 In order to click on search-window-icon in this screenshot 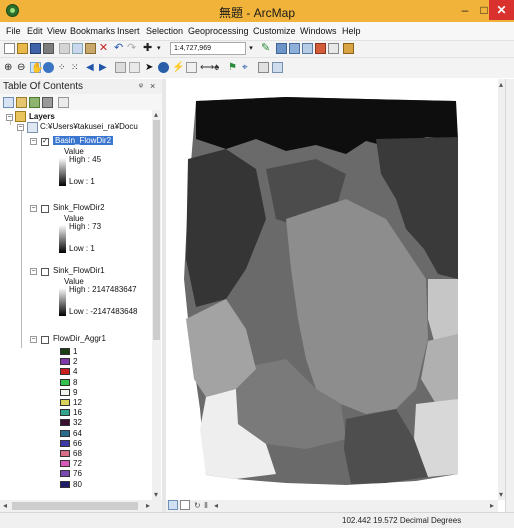, I will do `click(320, 48)`.